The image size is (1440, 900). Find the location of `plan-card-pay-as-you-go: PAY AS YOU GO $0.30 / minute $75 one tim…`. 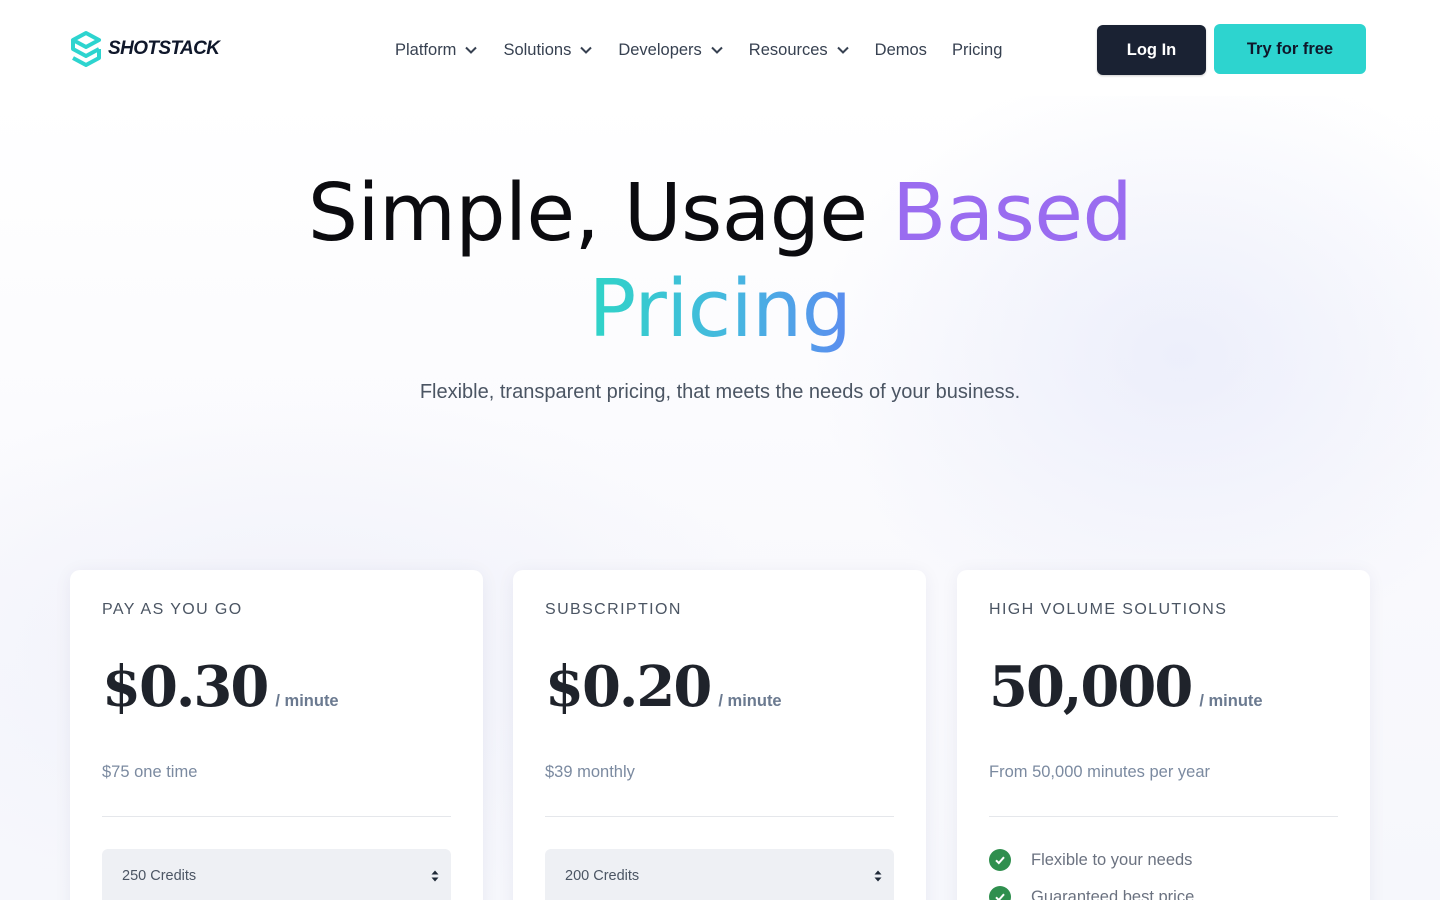

plan-card-pay-as-you-go: PAY AS YOU GO $0.30 / minute $75 one tim… is located at coordinates (276, 735).